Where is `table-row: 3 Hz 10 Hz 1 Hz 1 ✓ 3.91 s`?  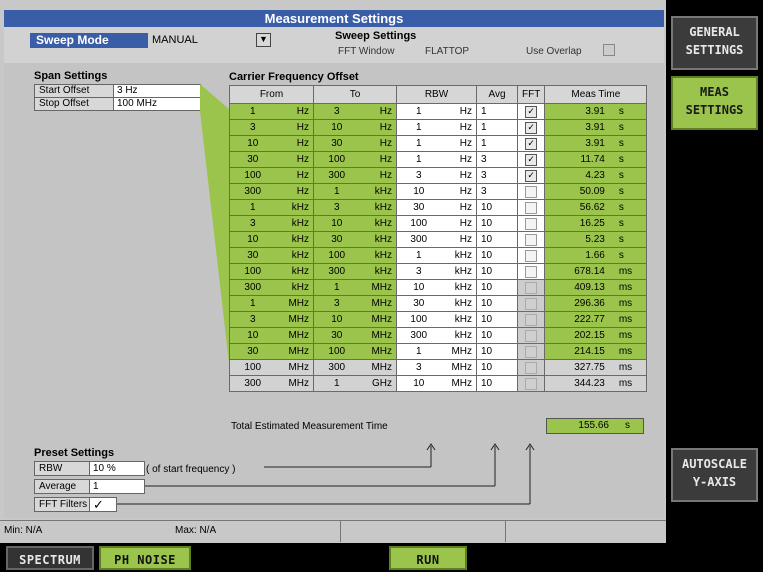 table-row: 3 Hz 10 Hz 1 Hz 1 ✓ 3.91 s is located at coordinates (438, 127).